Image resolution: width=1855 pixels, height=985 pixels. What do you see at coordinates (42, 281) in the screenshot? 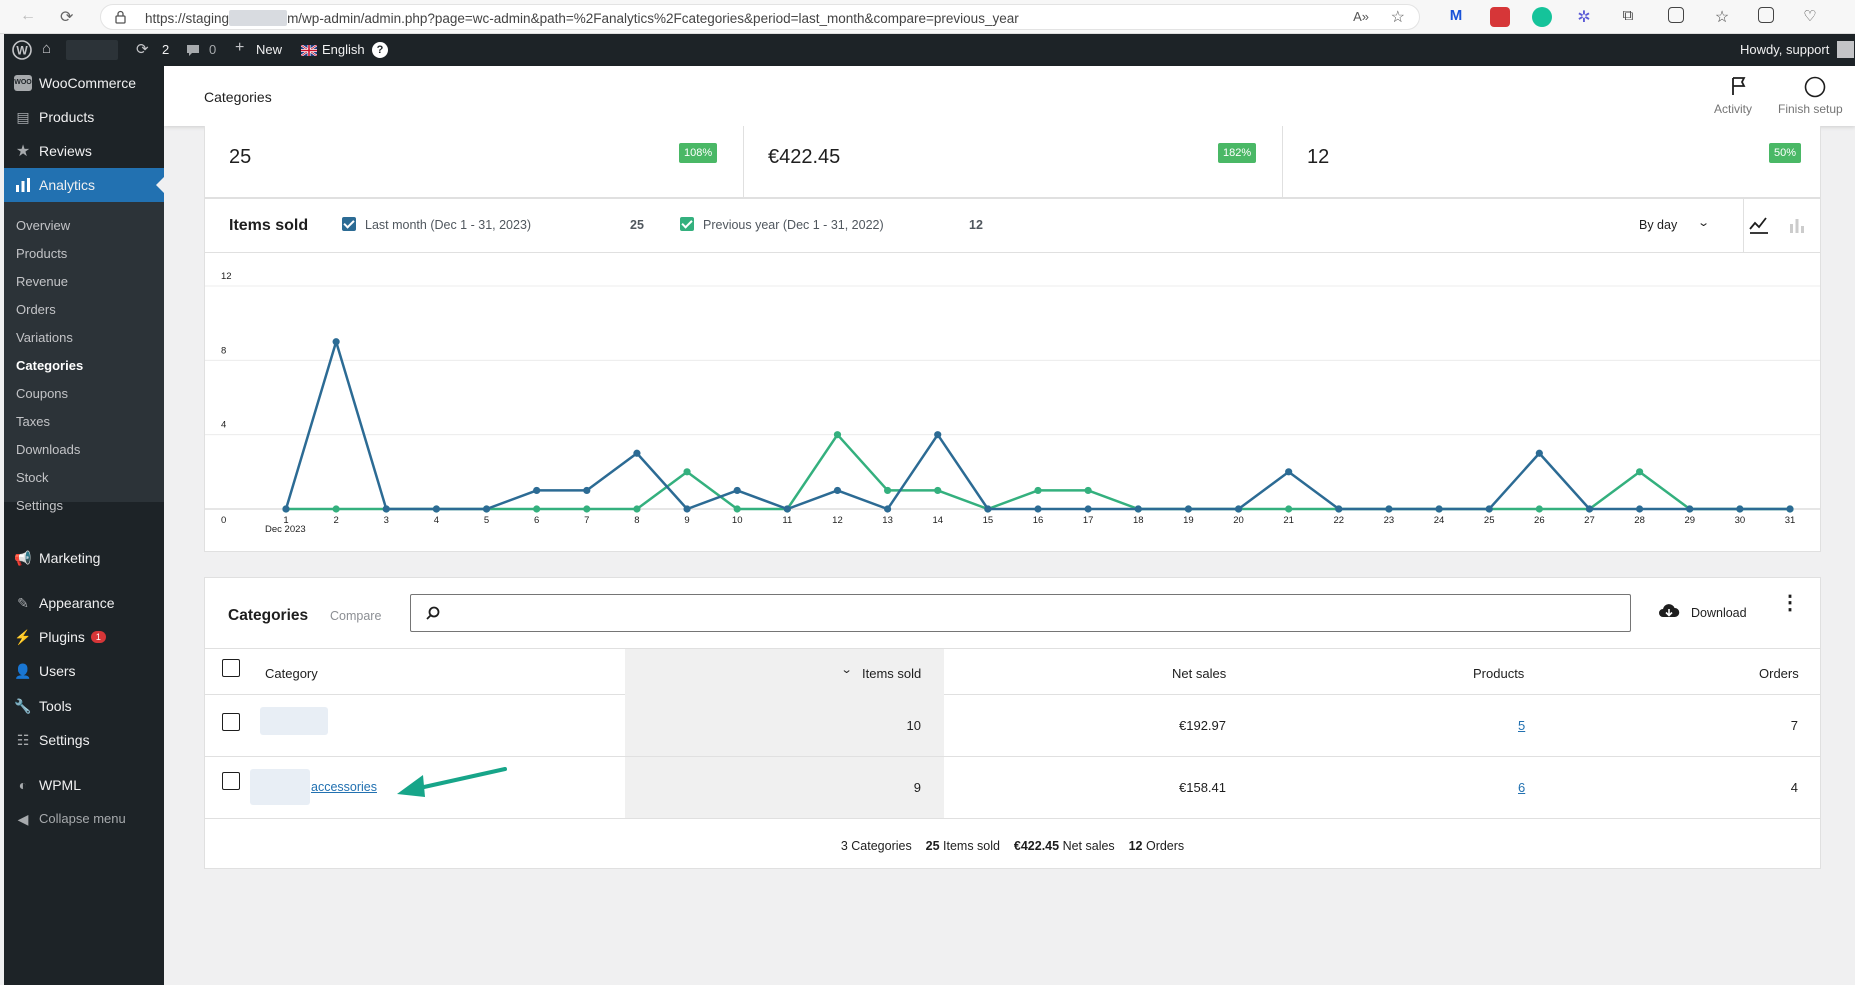
I see `submenu-revenue: Revenue` at bounding box center [42, 281].